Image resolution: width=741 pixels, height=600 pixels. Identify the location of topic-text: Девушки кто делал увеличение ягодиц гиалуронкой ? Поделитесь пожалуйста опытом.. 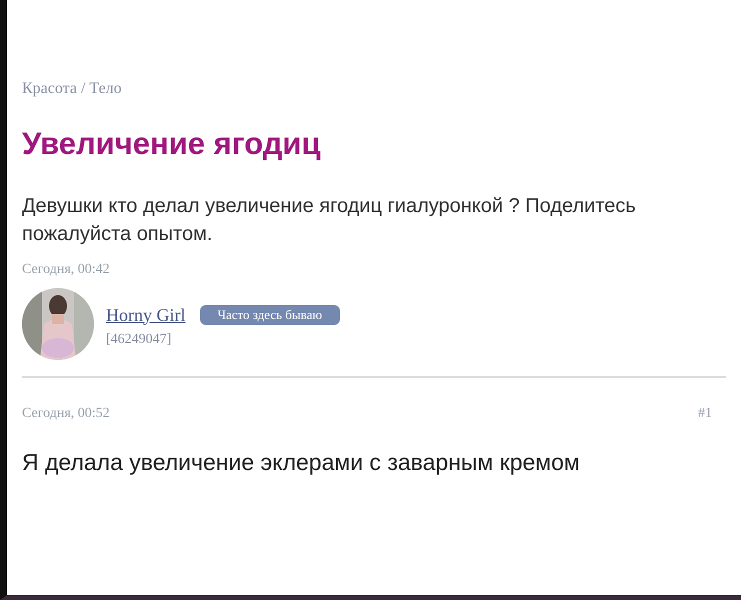
(329, 220).